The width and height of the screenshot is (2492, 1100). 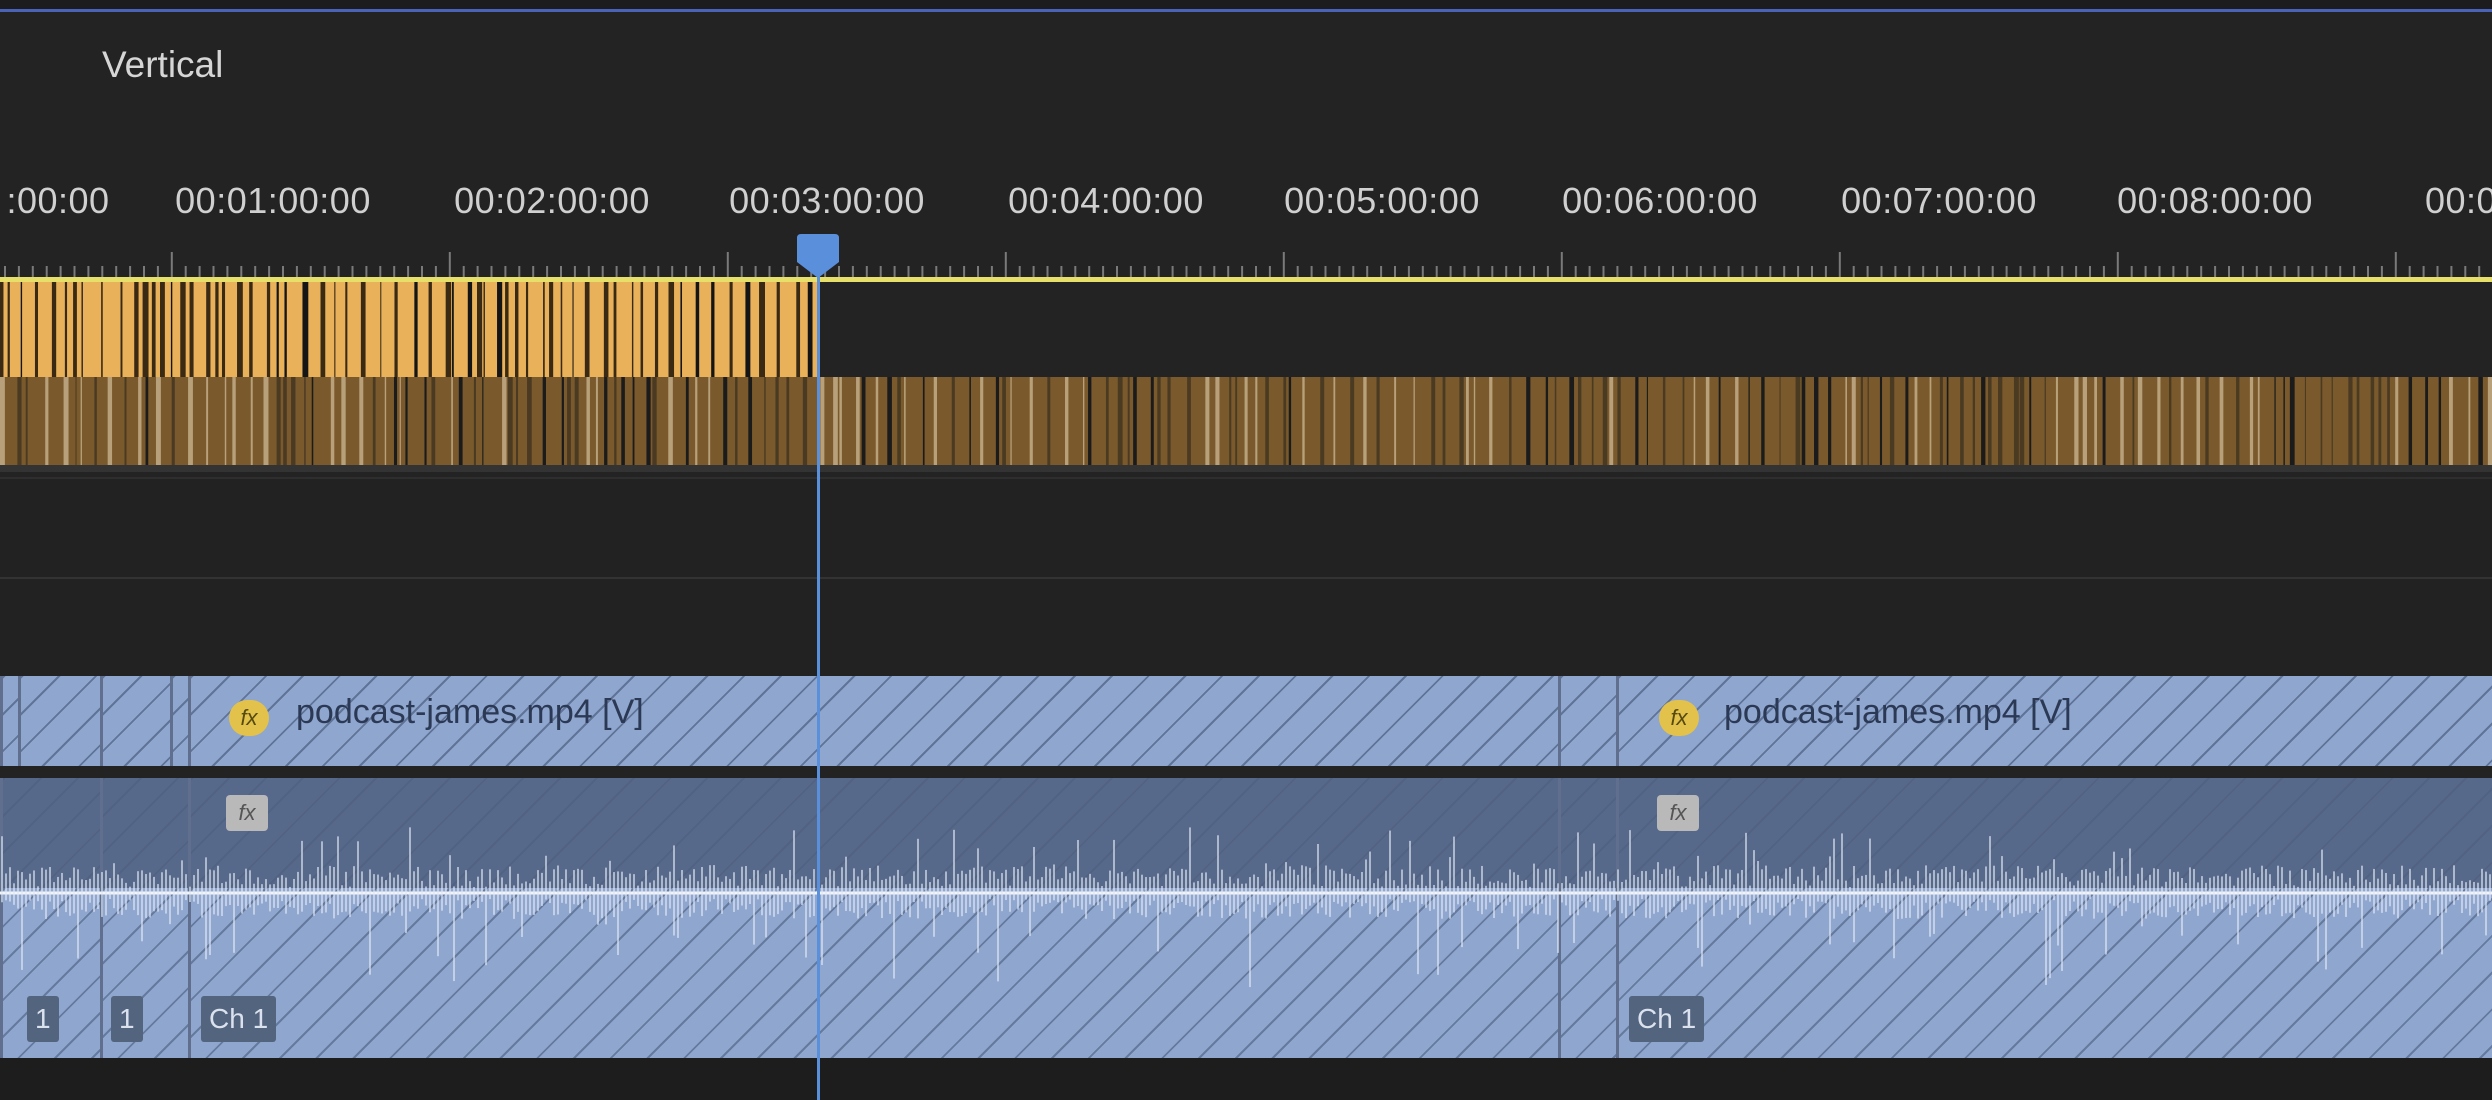 What do you see at coordinates (1246, 6) in the screenshot?
I see `panel-top-border` at bounding box center [1246, 6].